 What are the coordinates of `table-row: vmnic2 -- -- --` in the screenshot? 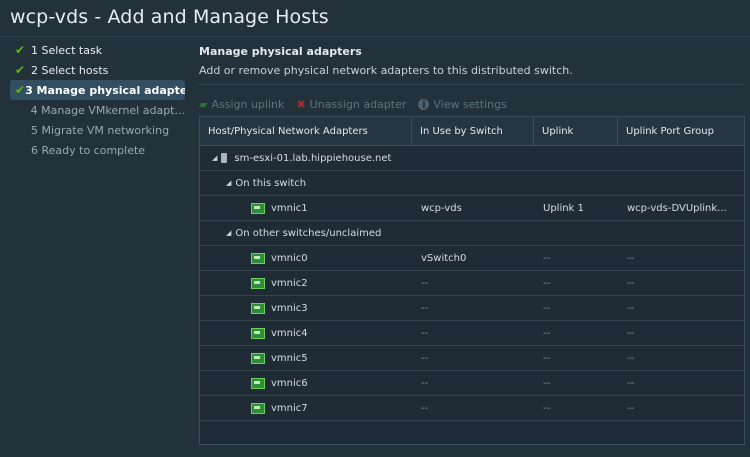 It's located at (472, 283).